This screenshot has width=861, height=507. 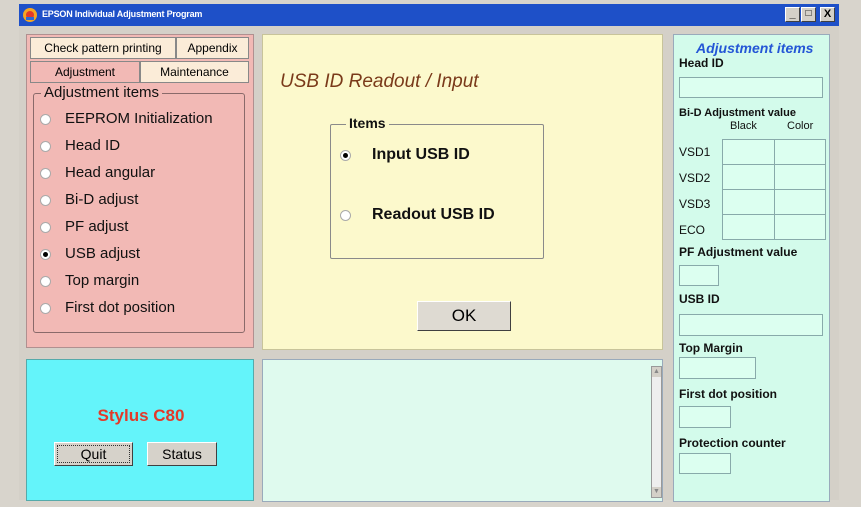 What do you see at coordinates (85, 72) in the screenshot?
I see `tab-adjustment: Adjustment` at bounding box center [85, 72].